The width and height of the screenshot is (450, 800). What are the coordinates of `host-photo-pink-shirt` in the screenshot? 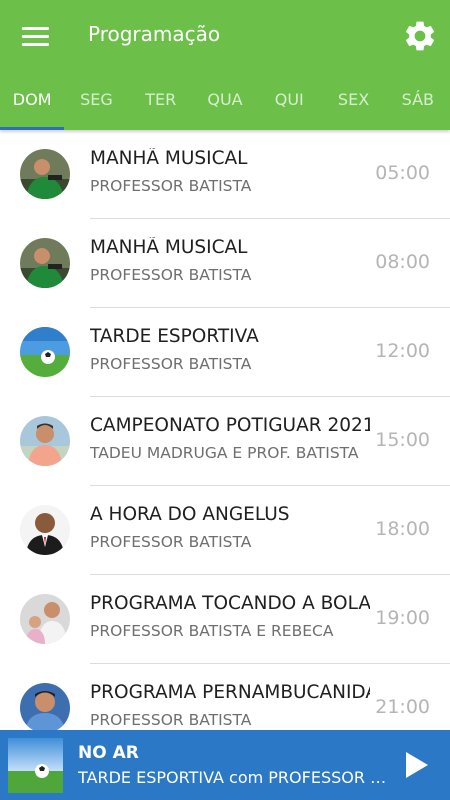 It's located at (45, 441).